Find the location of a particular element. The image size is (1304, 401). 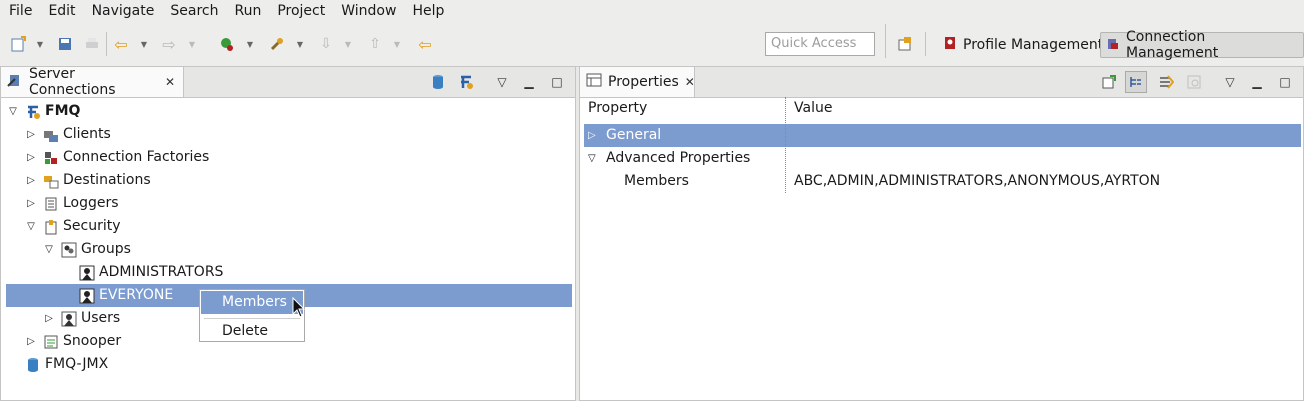

tree-item-users: ▷ Users is located at coordinates (81, 318).